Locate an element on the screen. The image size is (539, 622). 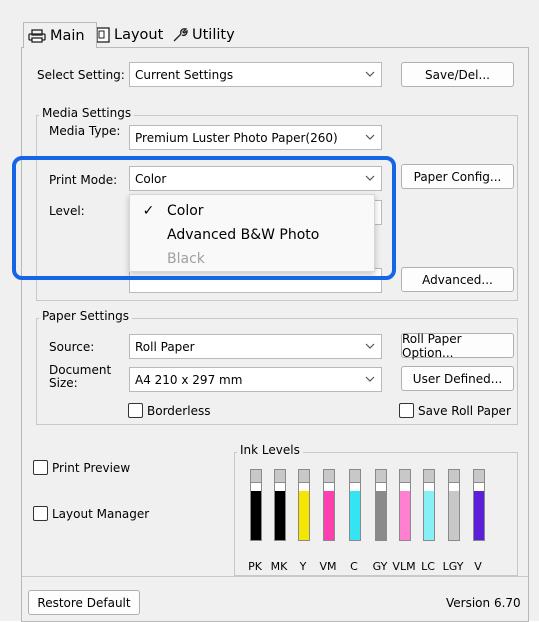
wrench-icon is located at coordinates (180, 35).